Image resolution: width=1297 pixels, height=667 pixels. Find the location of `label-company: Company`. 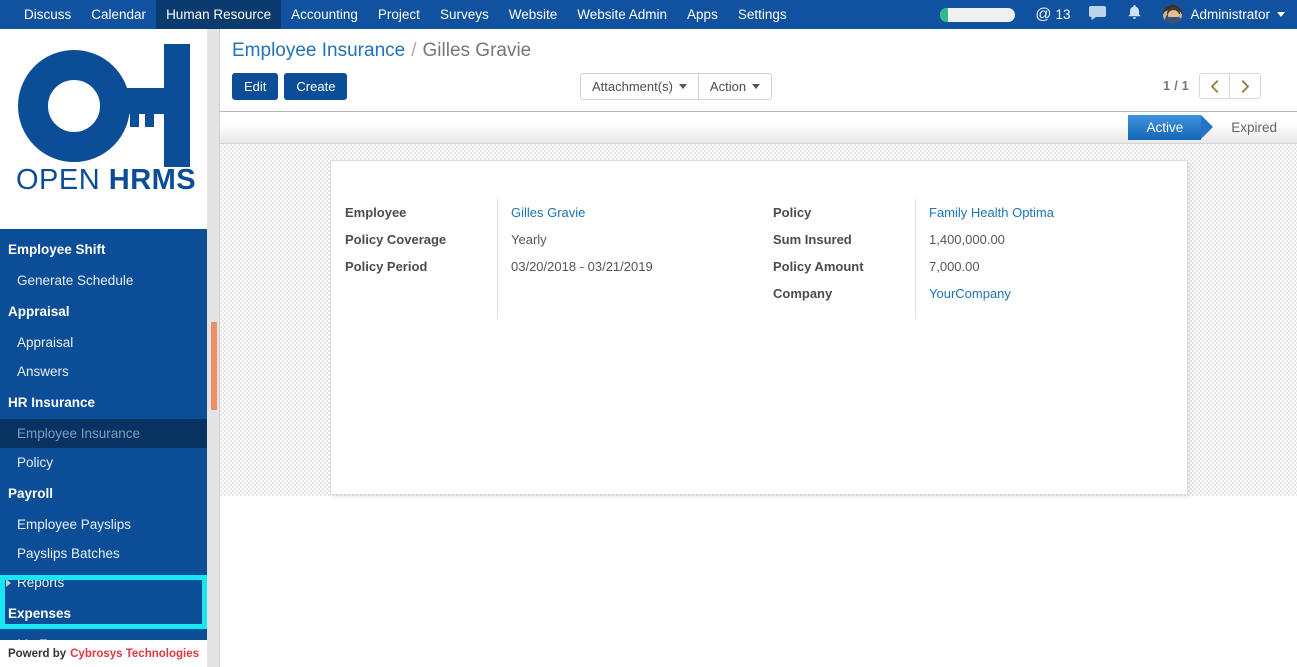

label-company: Company is located at coordinates (803, 293).